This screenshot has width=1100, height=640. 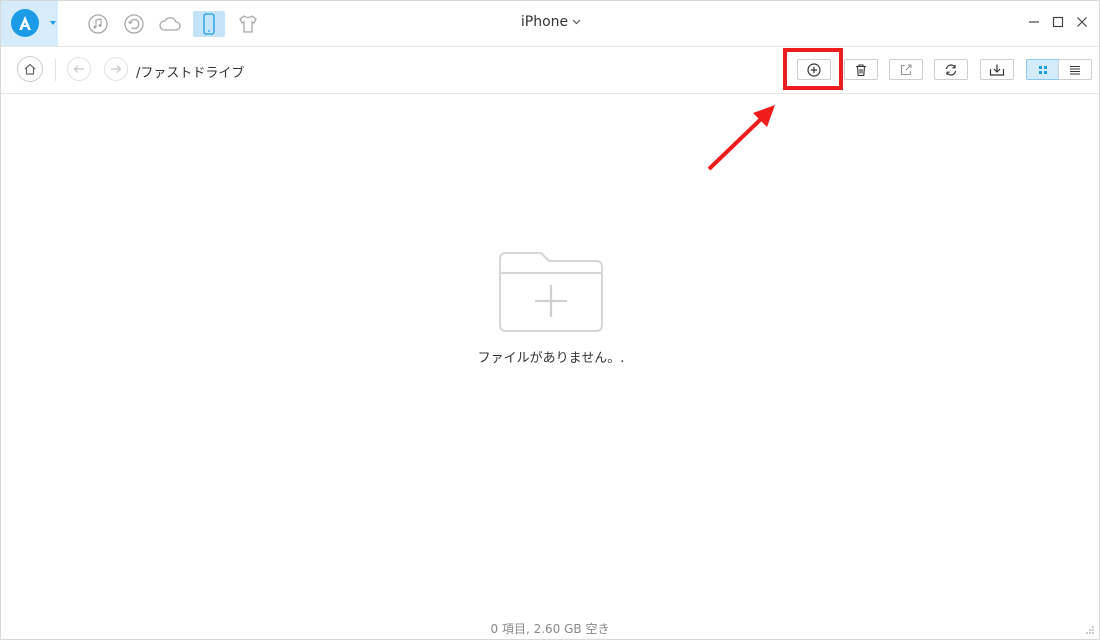 I want to click on export-button, so click(x=906, y=69).